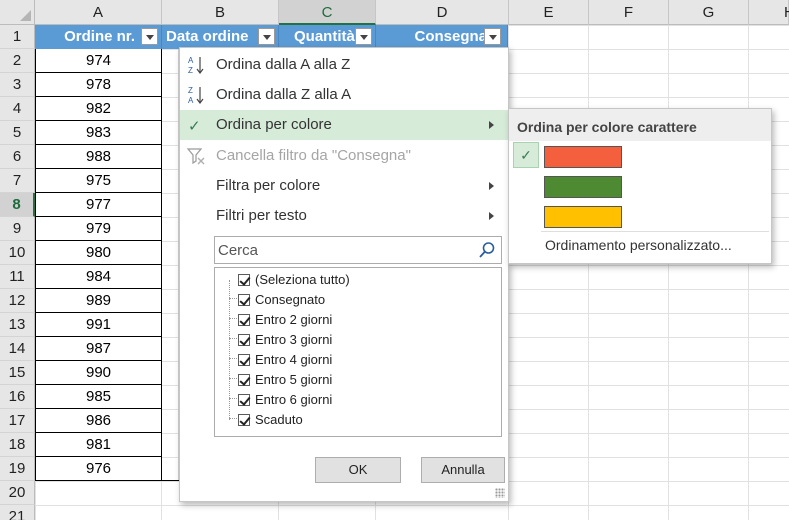  What do you see at coordinates (17, 421) in the screenshot?
I see `row-header: 17` at bounding box center [17, 421].